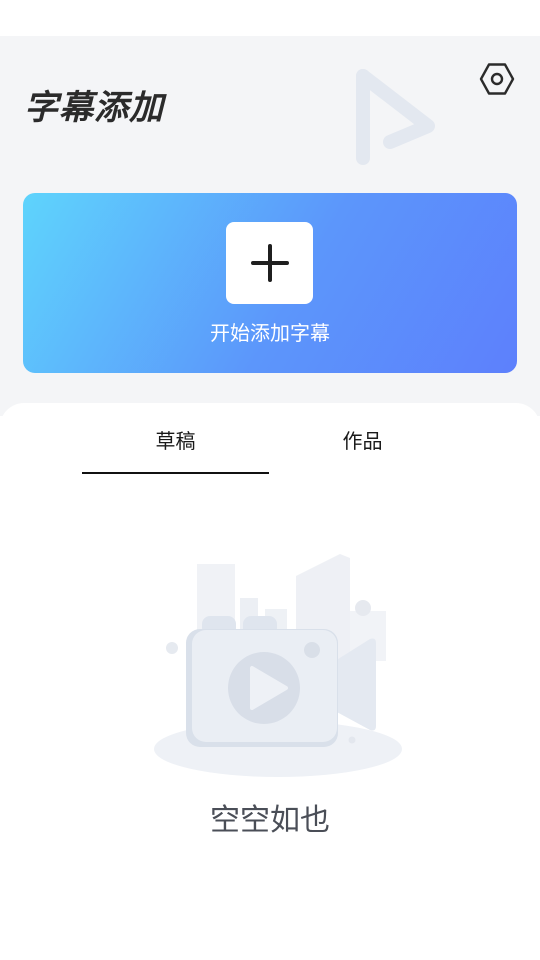 The height and width of the screenshot is (960, 540). What do you see at coordinates (270, 820) in the screenshot?
I see `empty-state-text: 空空如也` at bounding box center [270, 820].